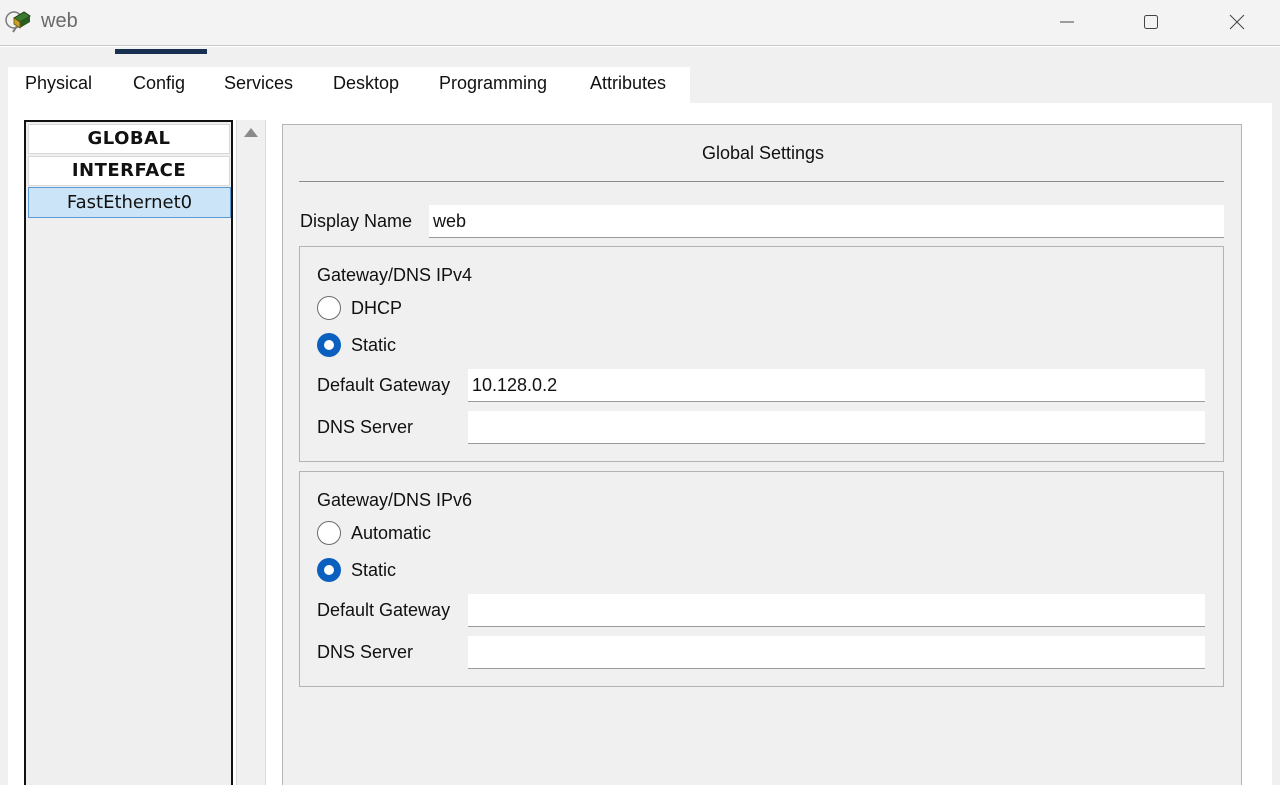  I want to click on ipv6-dns-label: DNS Server, so click(365, 652).